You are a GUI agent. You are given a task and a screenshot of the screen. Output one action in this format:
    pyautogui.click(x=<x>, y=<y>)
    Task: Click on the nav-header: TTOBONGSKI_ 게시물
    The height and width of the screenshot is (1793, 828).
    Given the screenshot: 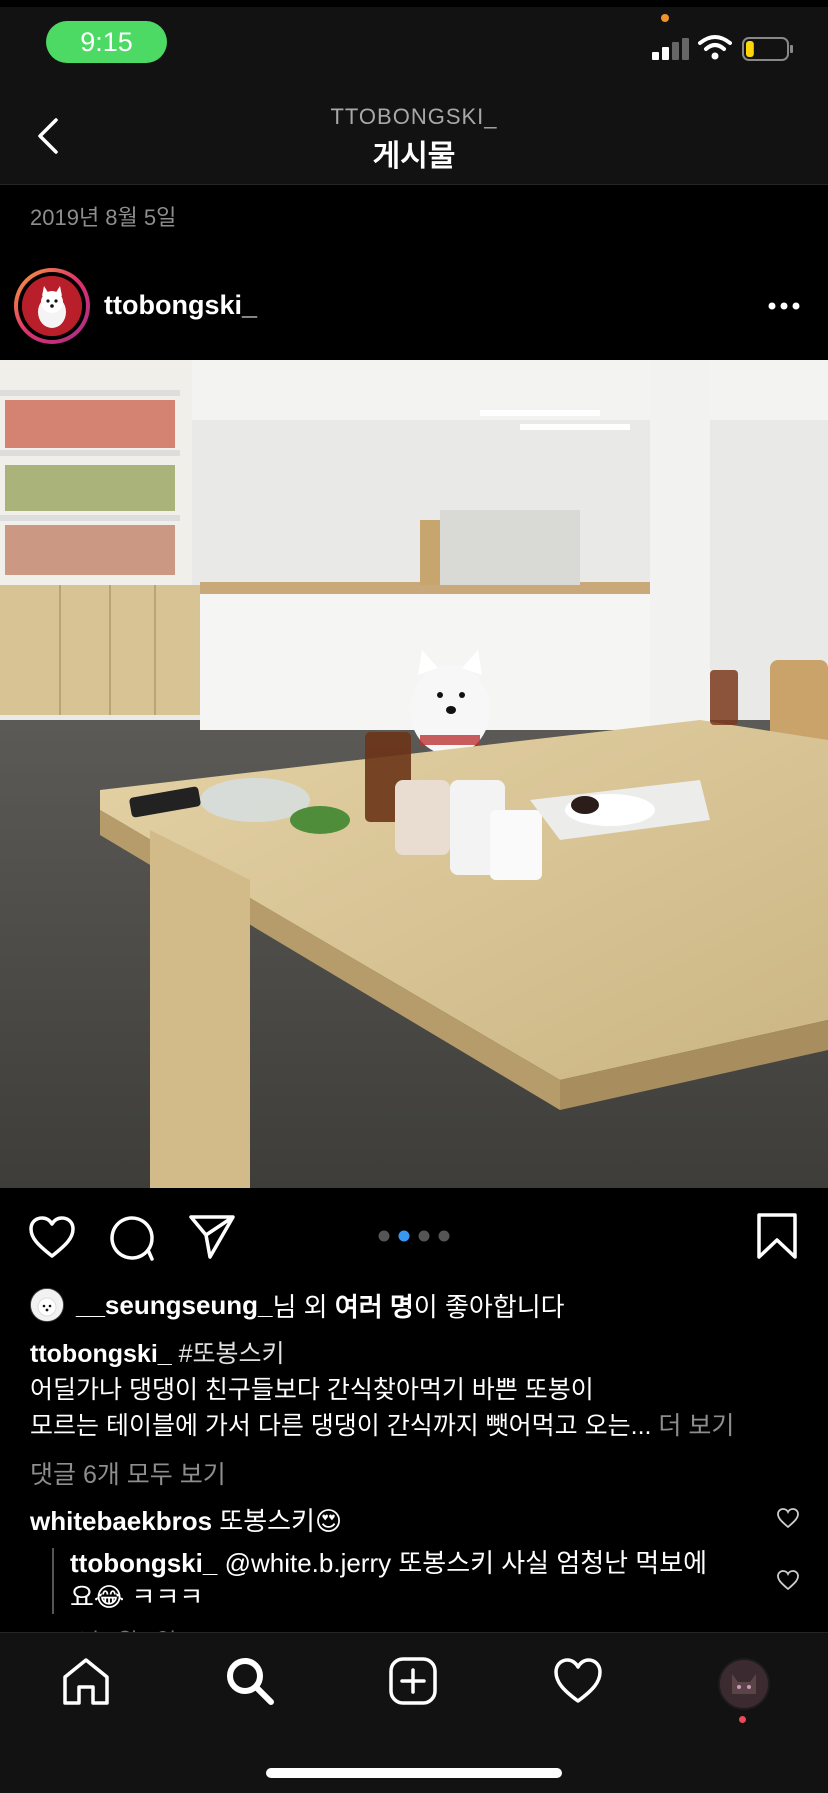 What is the action you would take?
    pyautogui.click(x=414, y=134)
    